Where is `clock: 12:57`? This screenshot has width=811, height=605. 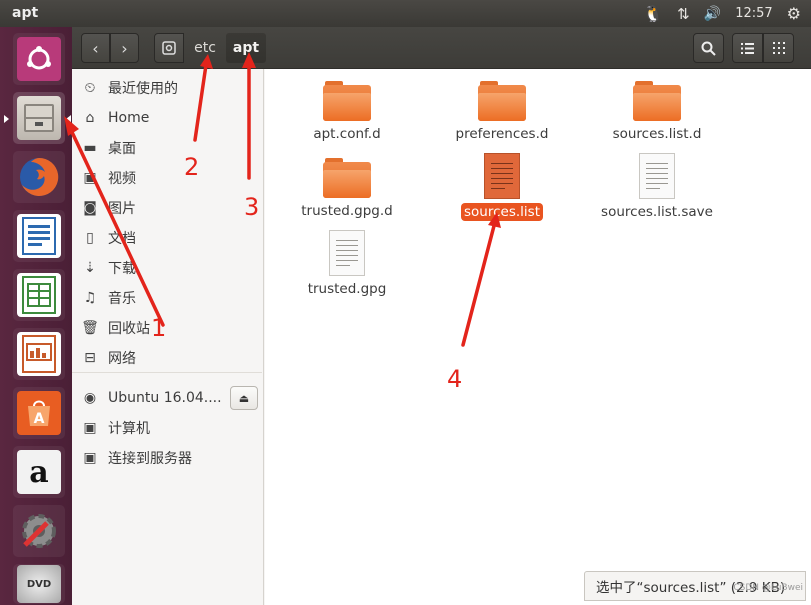
clock: 12:57 is located at coordinates (753, 13).